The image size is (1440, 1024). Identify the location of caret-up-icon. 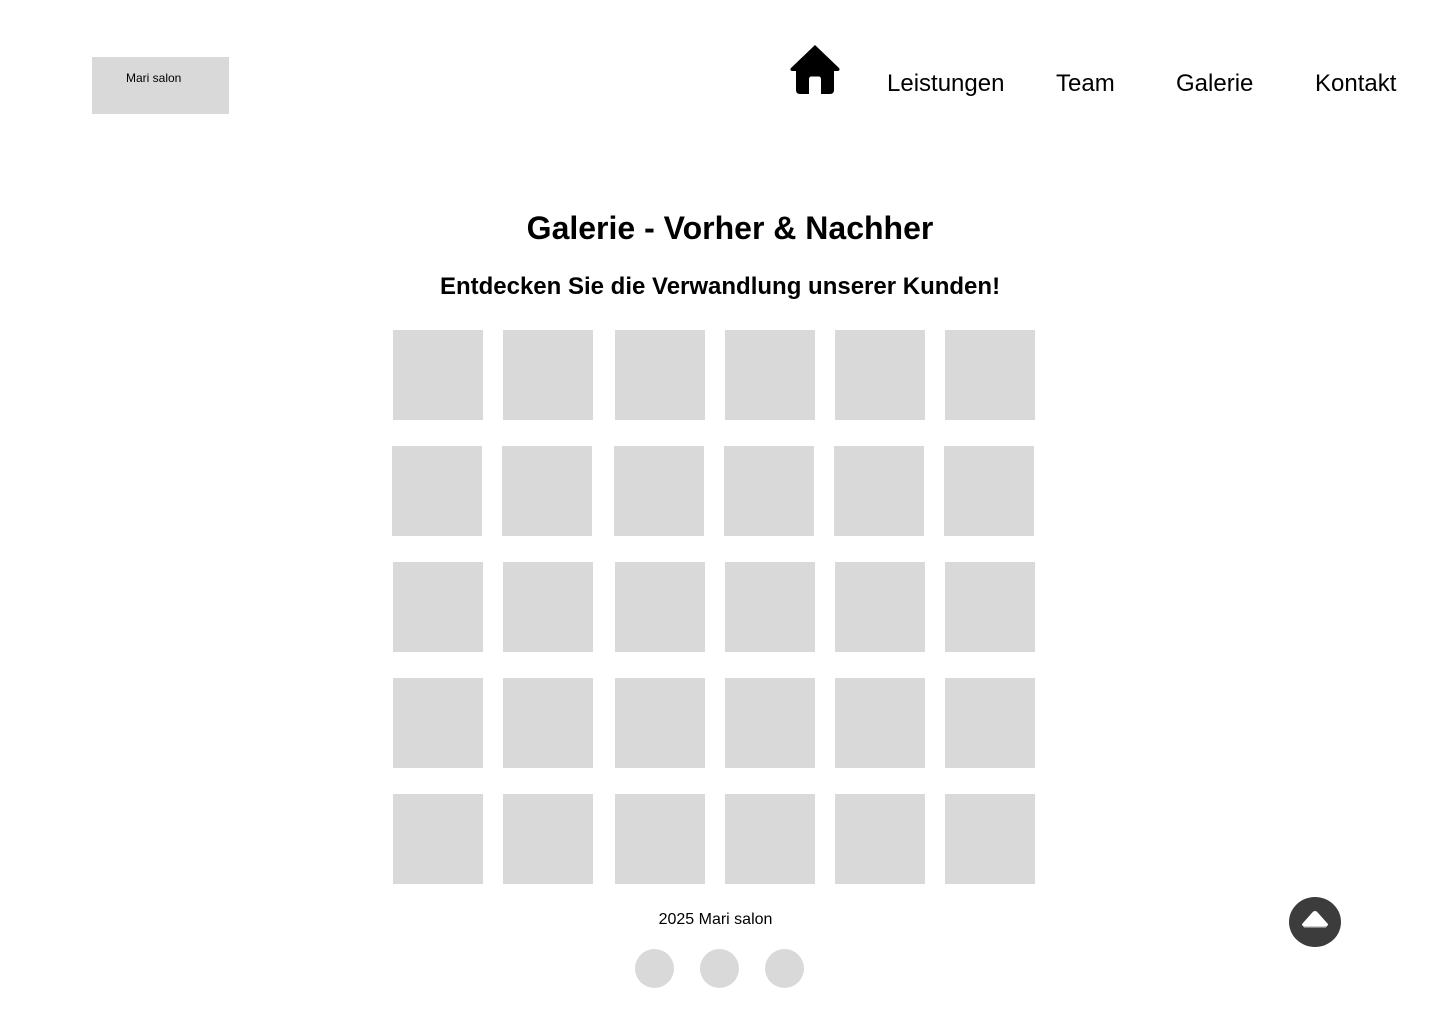
(1315, 919).